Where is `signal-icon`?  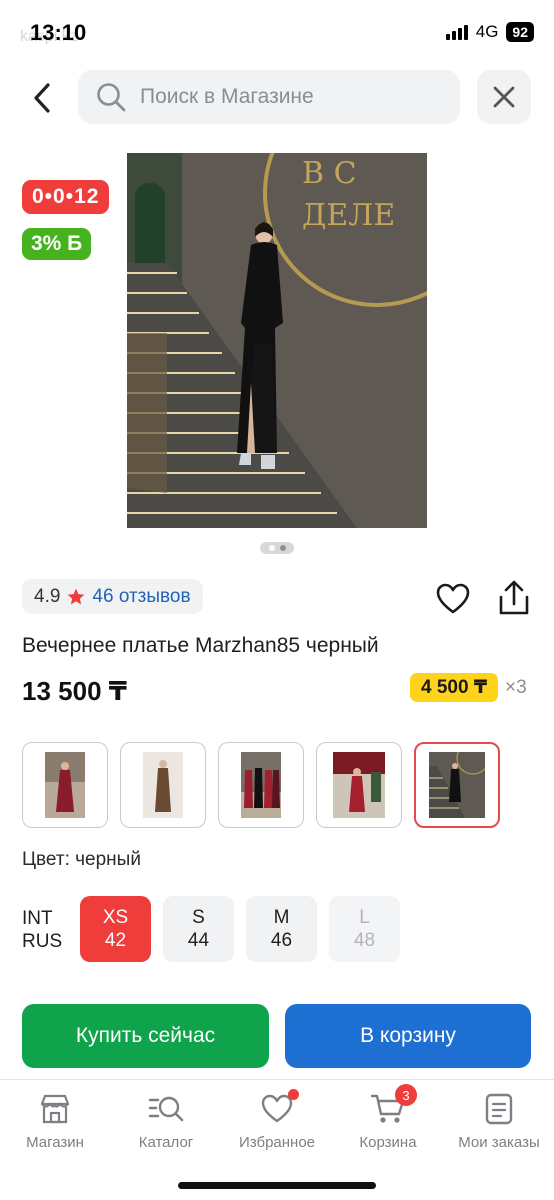 signal-icon is located at coordinates (456, 32).